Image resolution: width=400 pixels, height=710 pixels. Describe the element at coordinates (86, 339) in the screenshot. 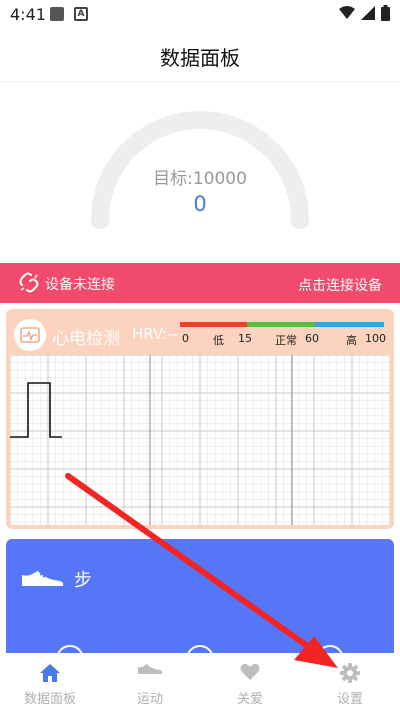

I see `ecg-title: 心电检测` at that location.